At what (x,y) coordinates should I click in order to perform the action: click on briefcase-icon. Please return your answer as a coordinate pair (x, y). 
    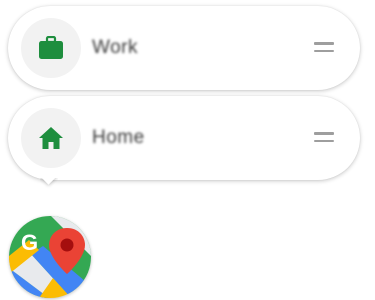
    Looking at the image, I should click on (51, 47).